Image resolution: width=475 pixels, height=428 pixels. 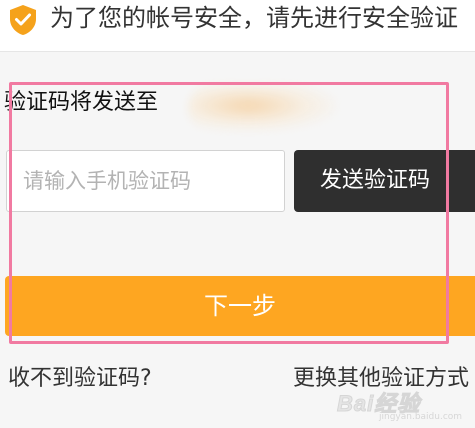 I want to click on masked-phone-number, so click(x=263, y=108).